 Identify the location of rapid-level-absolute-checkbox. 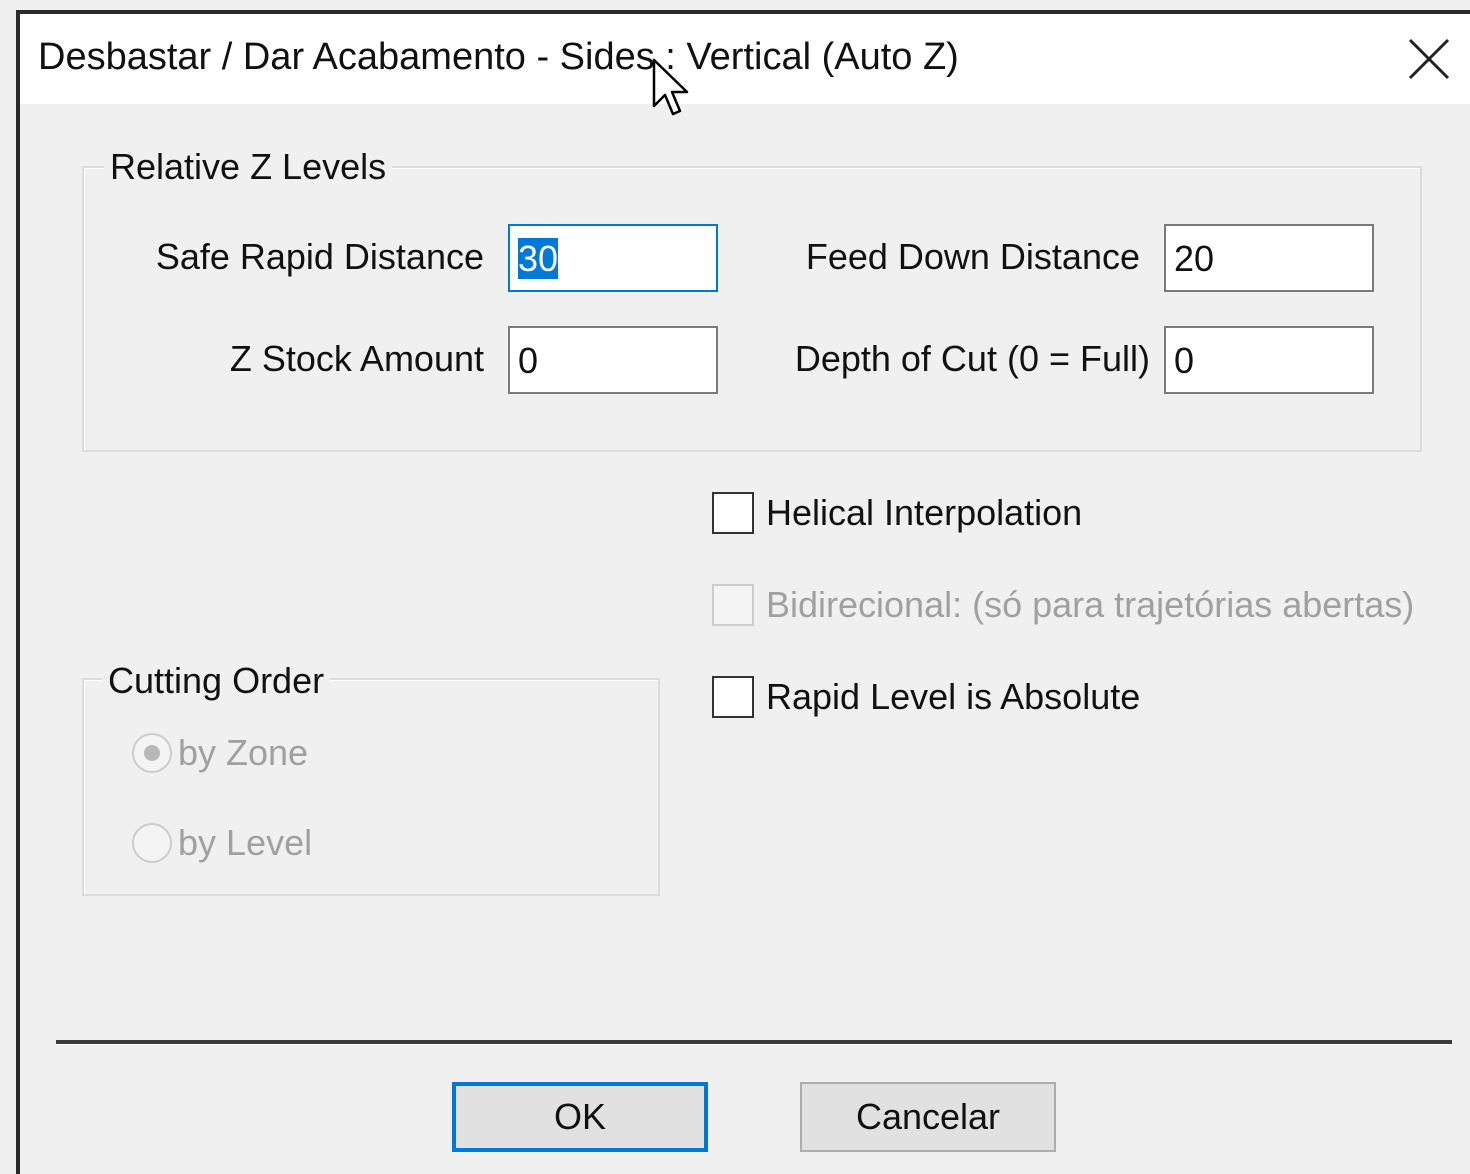
(733, 697).